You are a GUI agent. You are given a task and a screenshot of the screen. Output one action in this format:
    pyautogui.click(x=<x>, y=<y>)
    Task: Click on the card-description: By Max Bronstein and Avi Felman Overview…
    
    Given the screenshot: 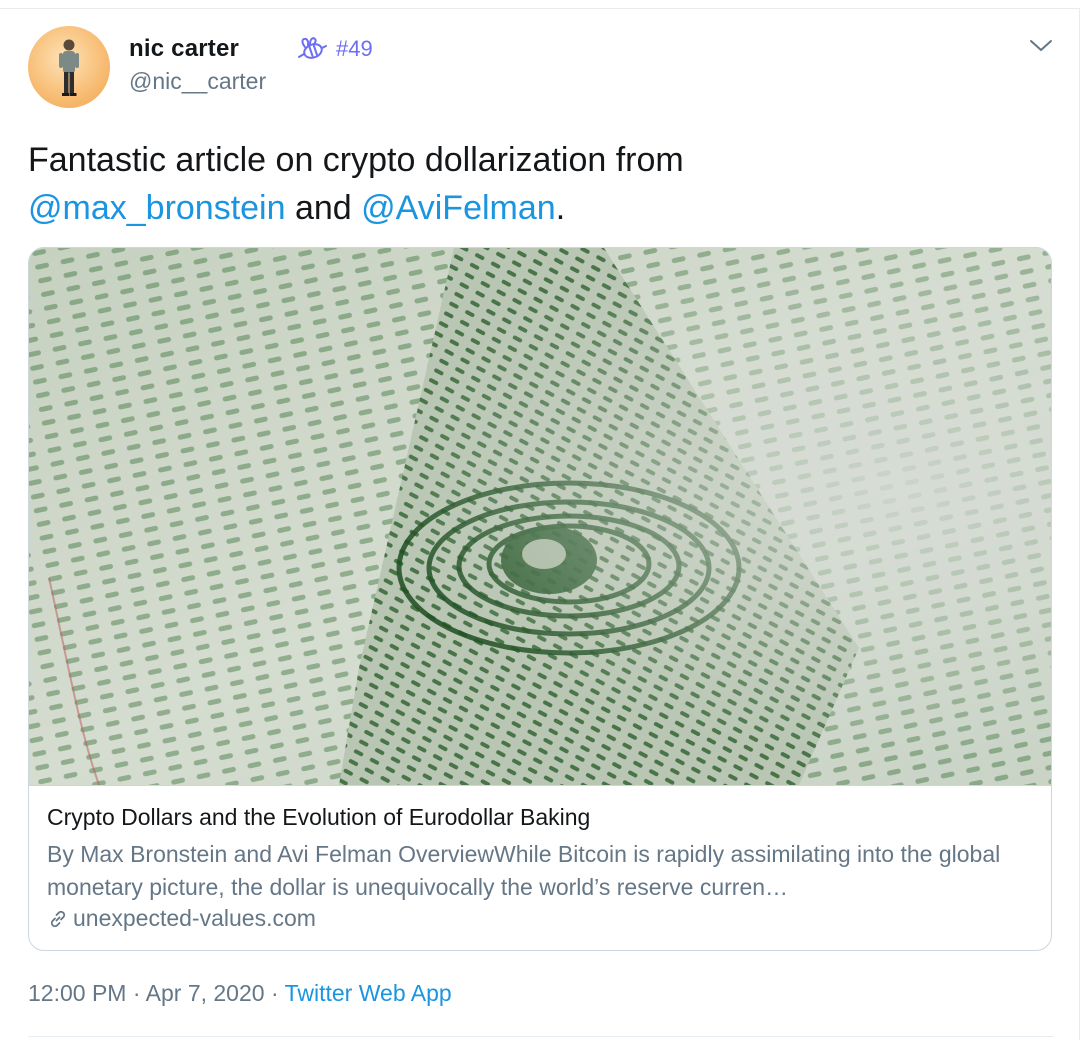 What is the action you would take?
    pyautogui.click(x=524, y=870)
    